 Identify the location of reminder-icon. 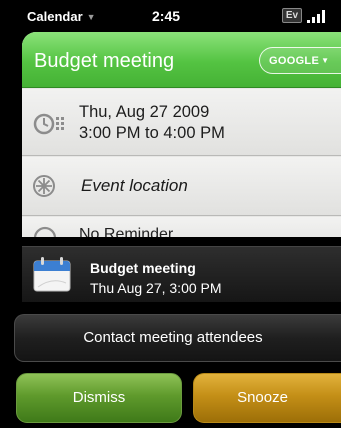
(45, 231).